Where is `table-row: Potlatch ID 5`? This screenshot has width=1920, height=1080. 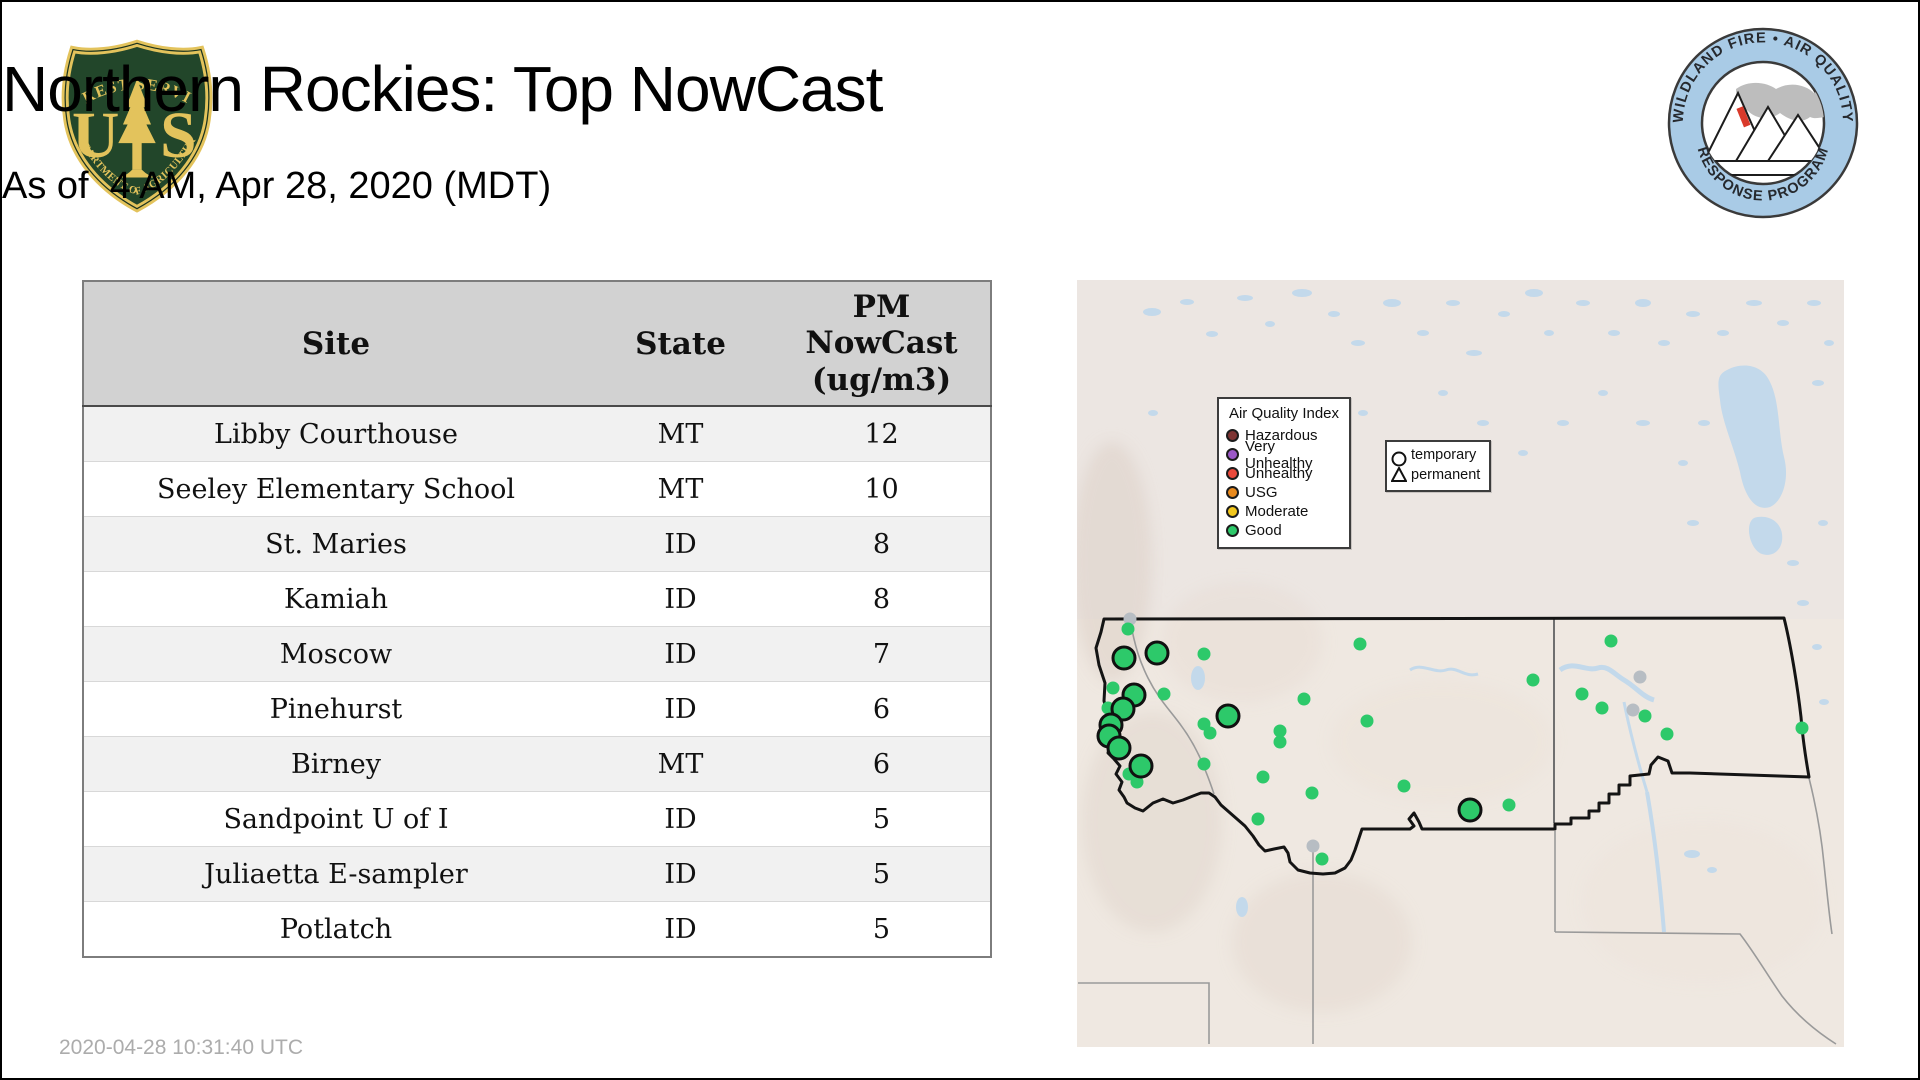 table-row: Potlatch ID 5 is located at coordinates (537, 929).